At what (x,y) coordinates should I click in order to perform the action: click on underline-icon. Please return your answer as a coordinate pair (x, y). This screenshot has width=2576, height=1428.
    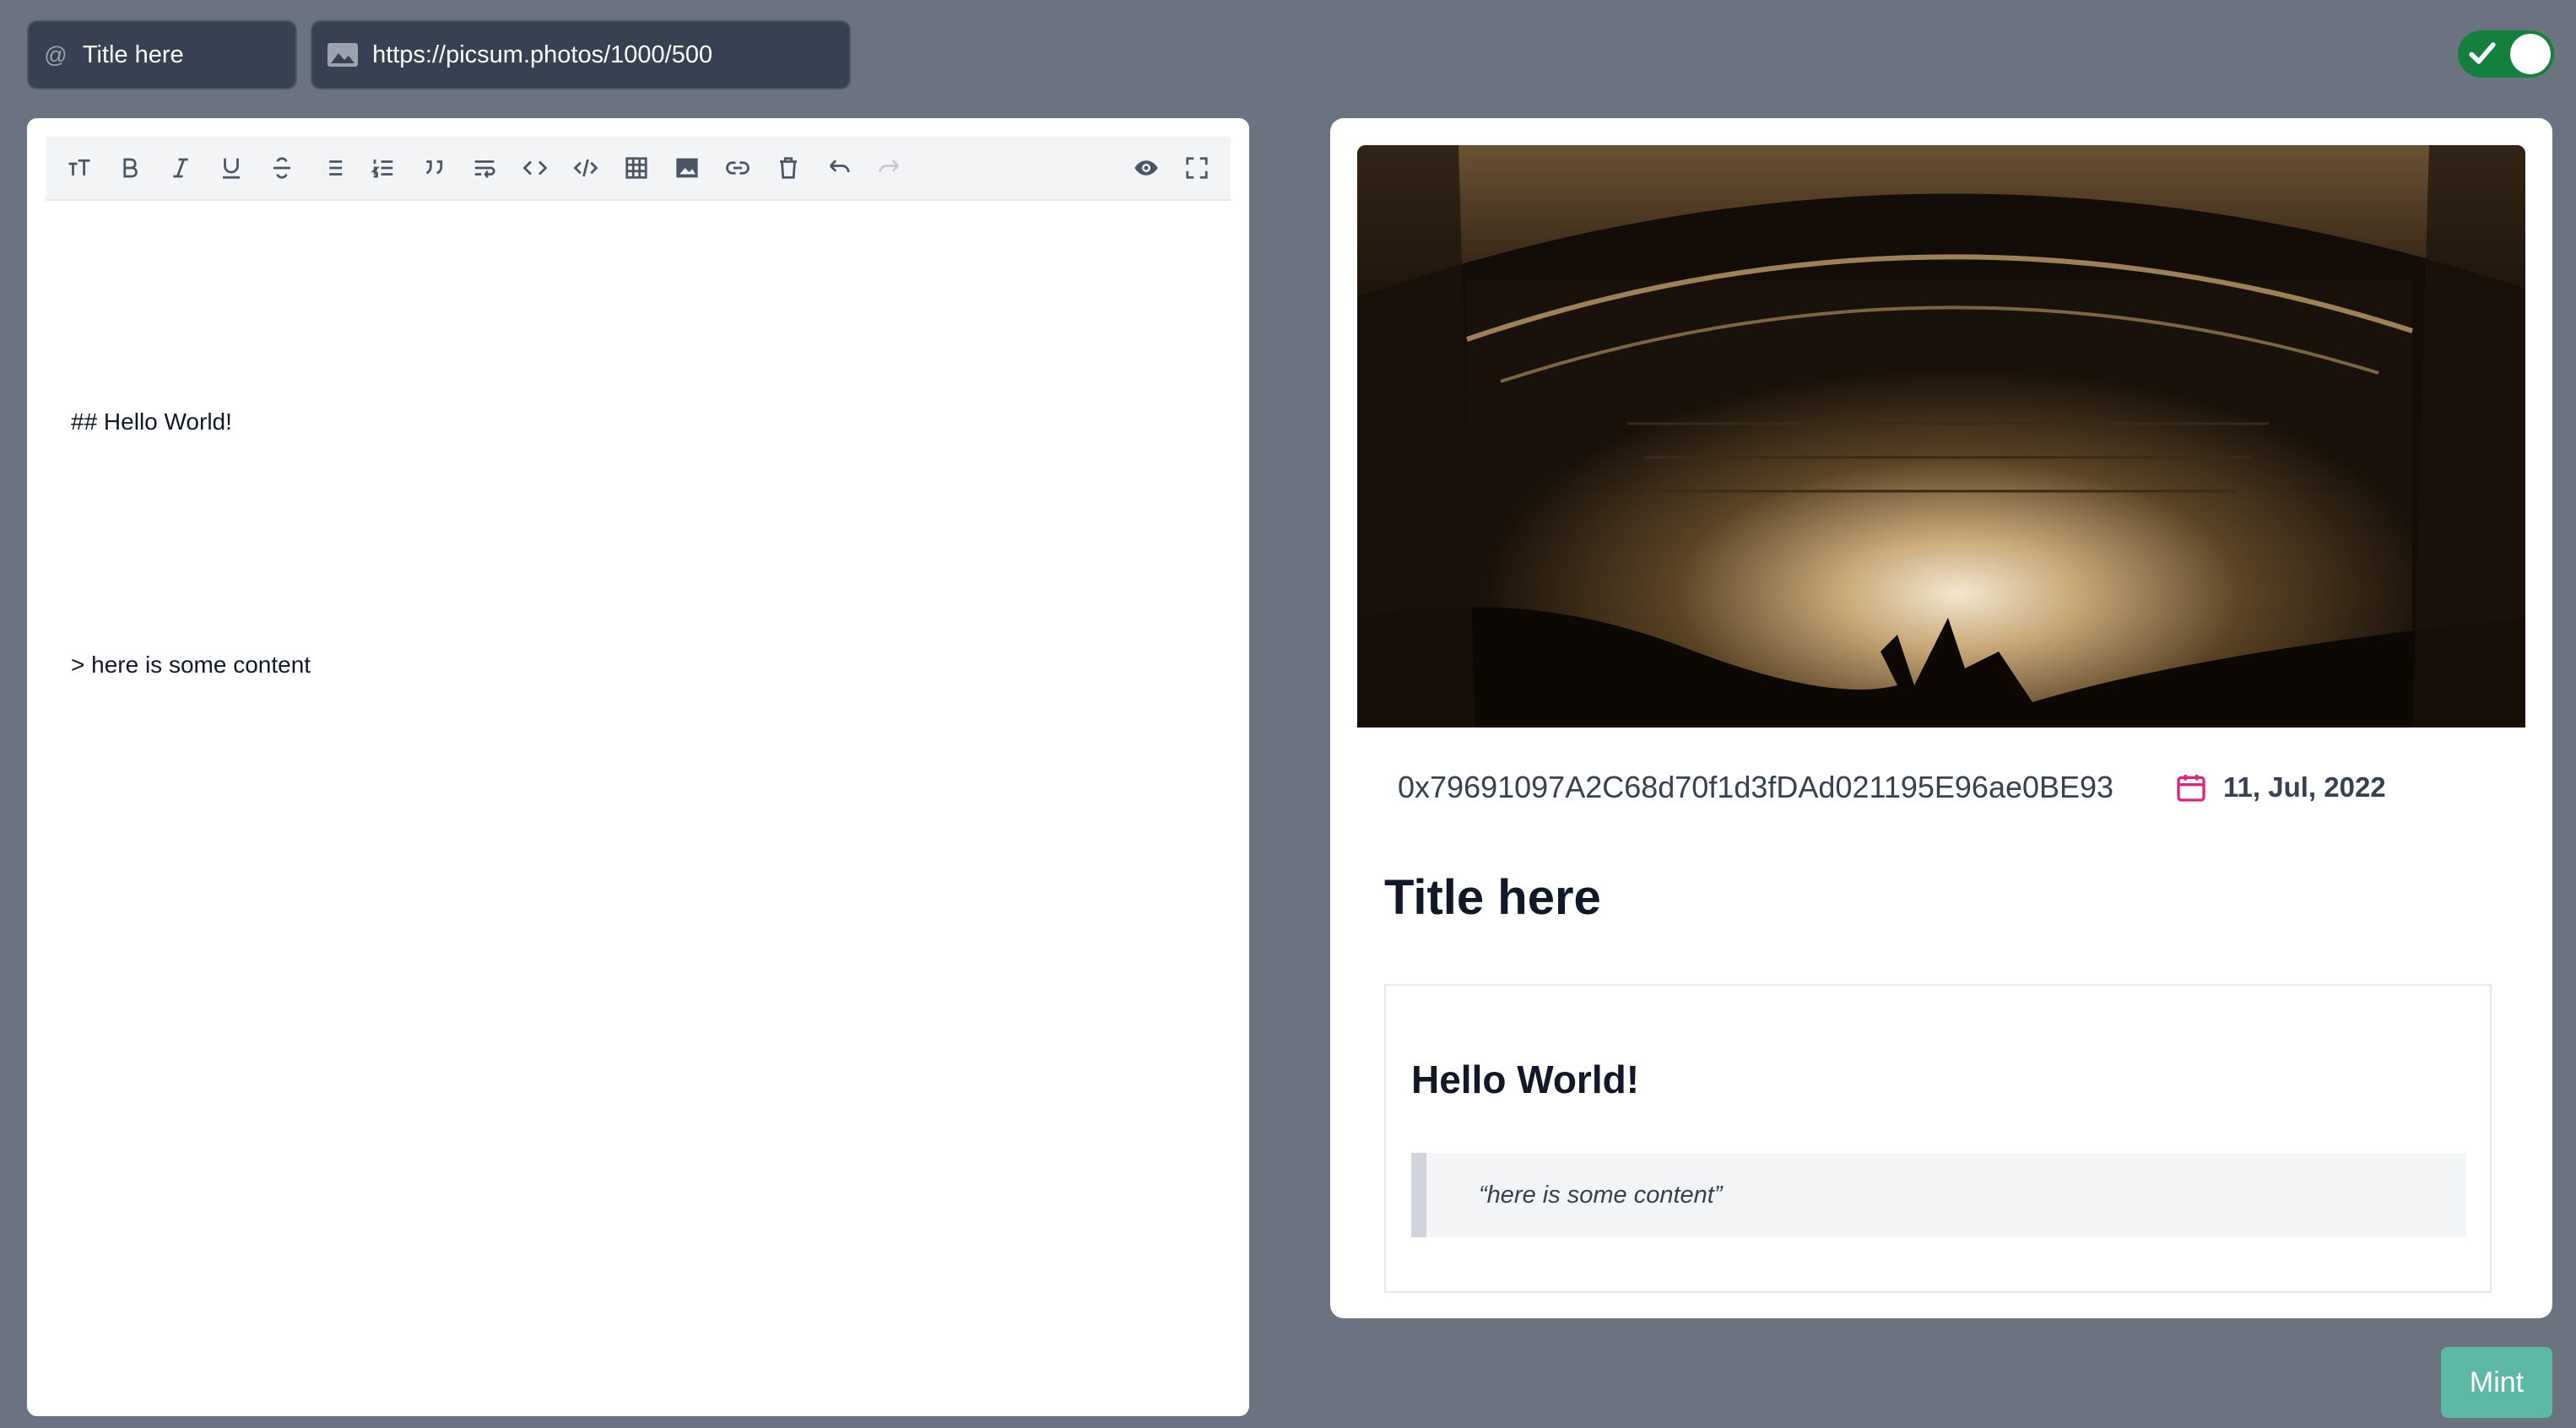
    Looking at the image, I should click on (231, 168).